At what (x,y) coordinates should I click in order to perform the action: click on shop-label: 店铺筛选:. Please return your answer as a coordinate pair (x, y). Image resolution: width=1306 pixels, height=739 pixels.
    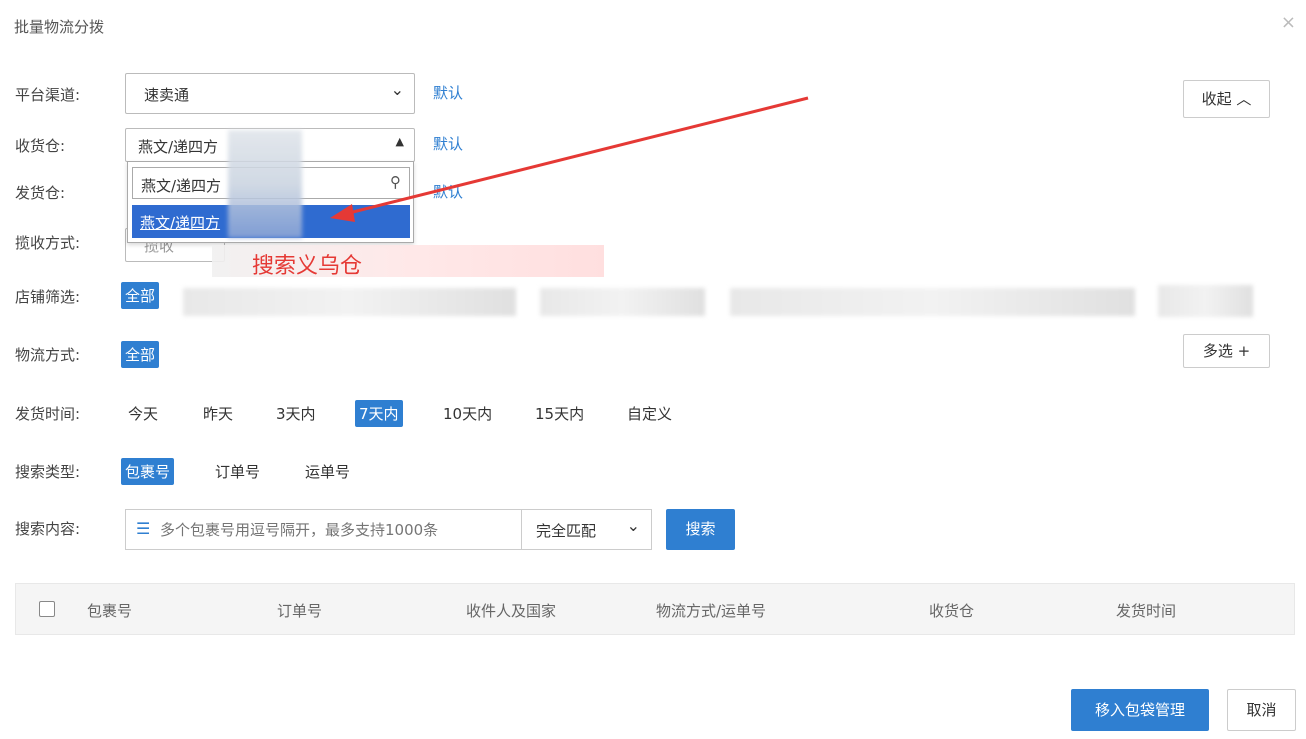
    Looking at the image, I should click on (48, 297).